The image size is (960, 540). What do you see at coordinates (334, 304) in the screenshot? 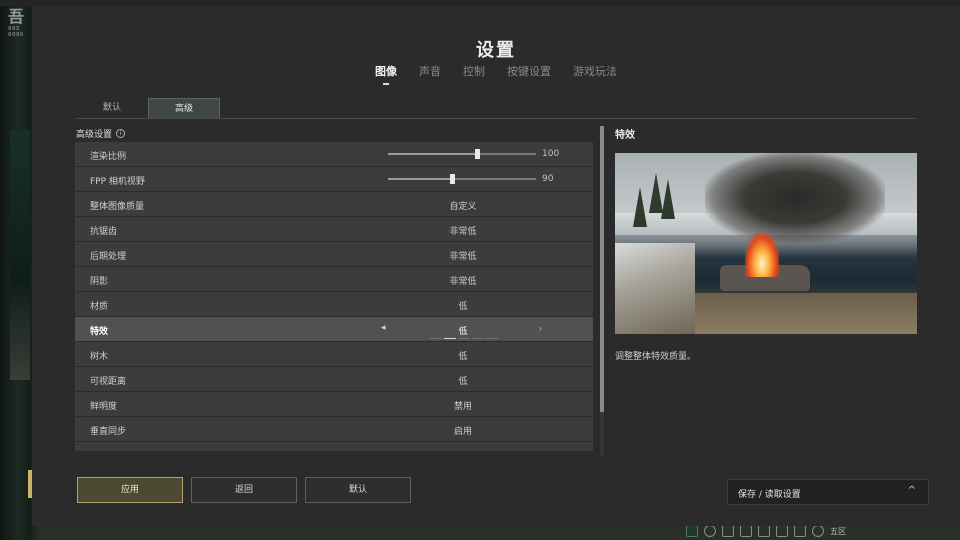
I see `settings-row: 材质 低` at bounding box center [334, 304].